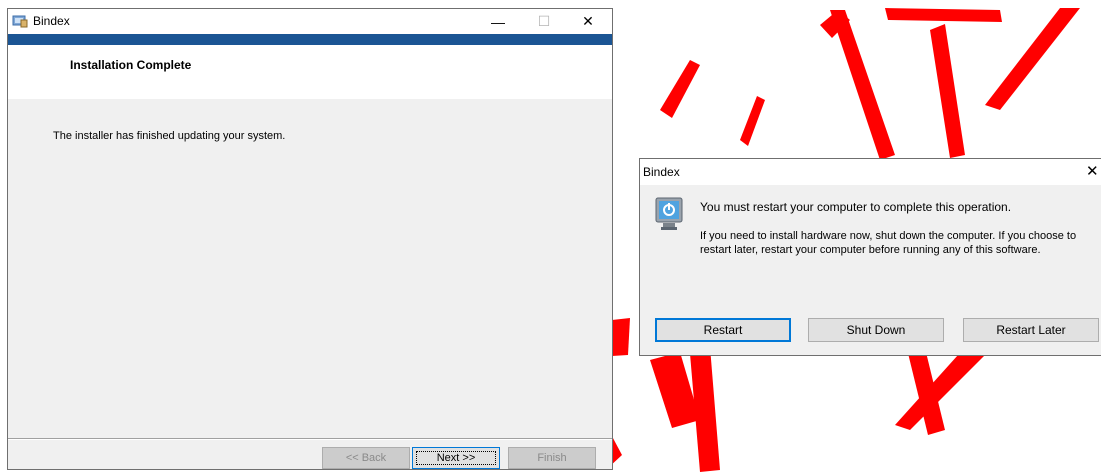 The image size is (1101, 472). What do you see at coordinates (498, 21) in the screenshot?
I see `minimize-button: —` at bounding box center [498, 21].